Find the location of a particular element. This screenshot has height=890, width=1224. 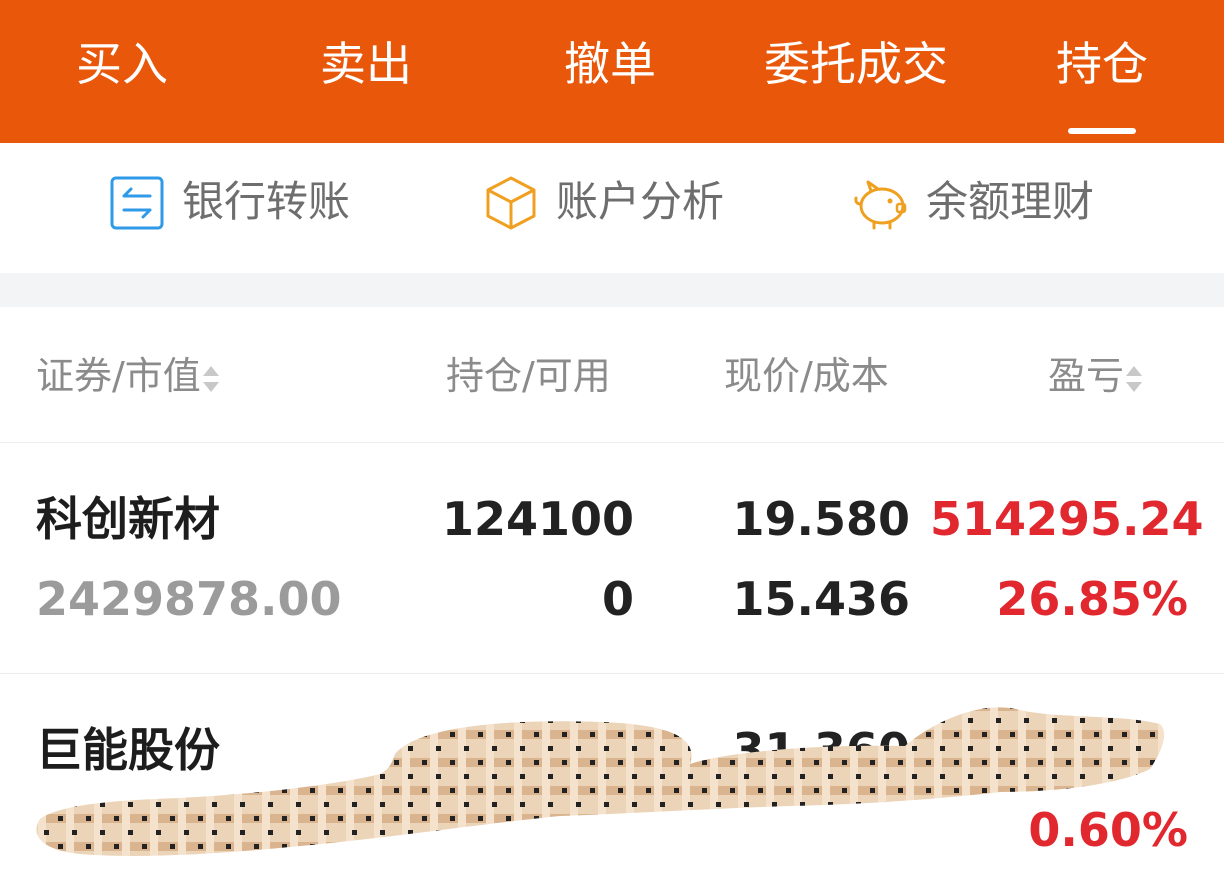

bank-transfer-button: 银行转账 is located at coordinates (243, 202).